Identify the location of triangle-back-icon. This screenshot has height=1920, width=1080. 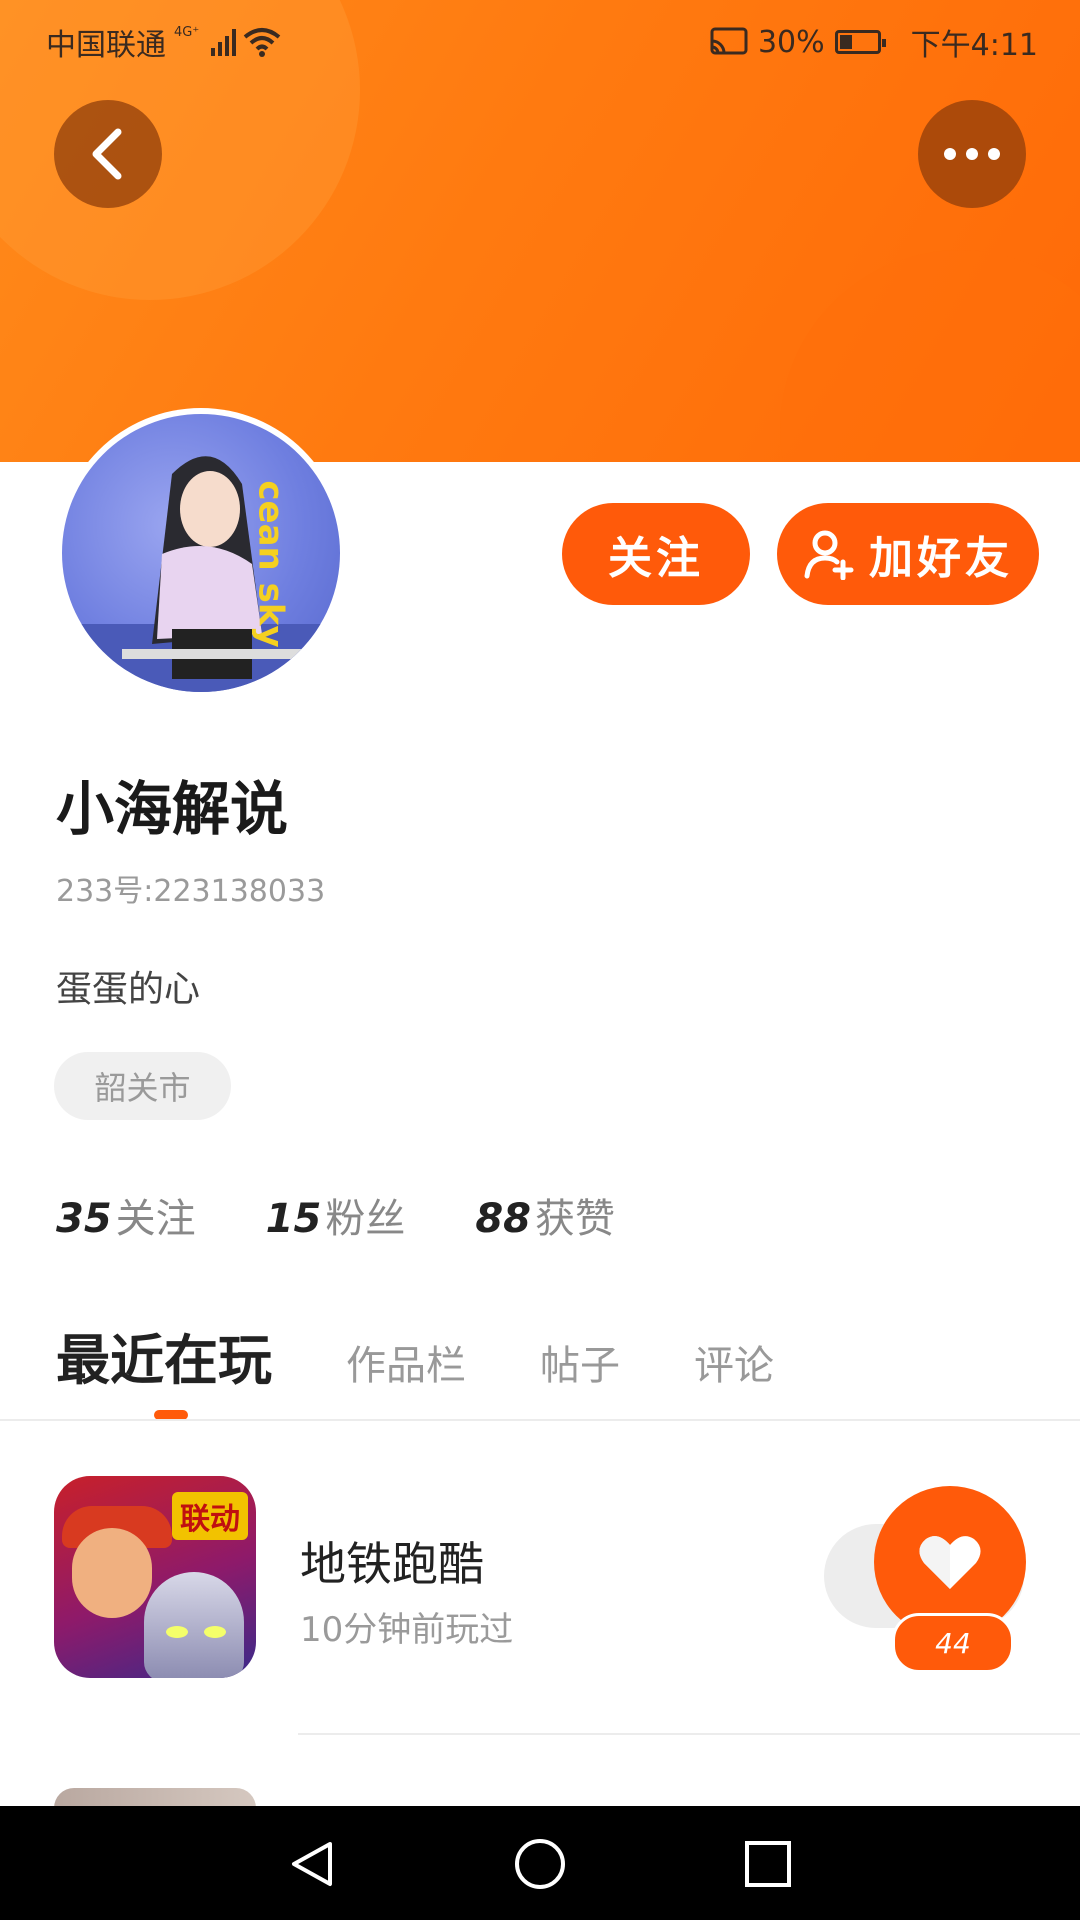
(312, 1864).